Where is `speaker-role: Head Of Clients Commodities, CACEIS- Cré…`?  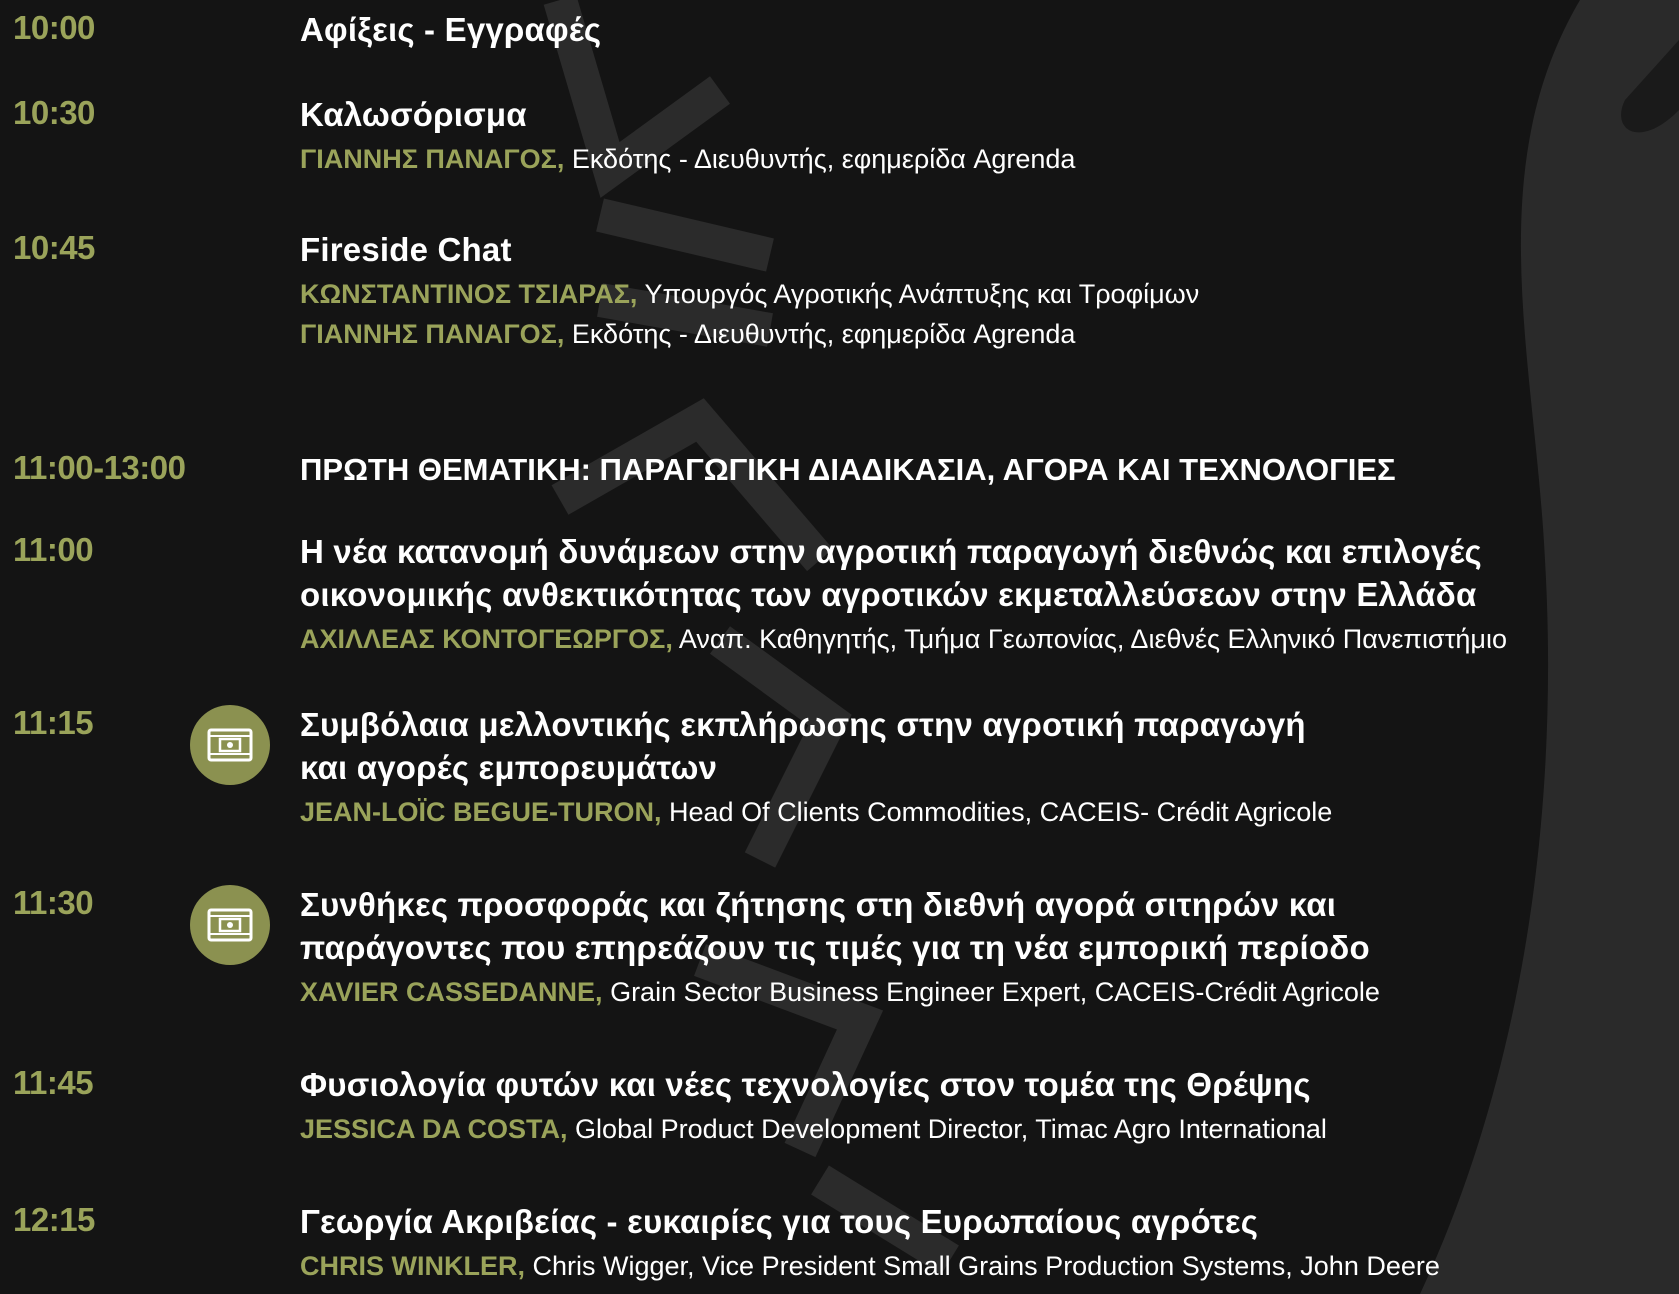
speaker-role: Head Of Clients Commodities, CACEIS- Cré… is located at coordinates (997, 812).